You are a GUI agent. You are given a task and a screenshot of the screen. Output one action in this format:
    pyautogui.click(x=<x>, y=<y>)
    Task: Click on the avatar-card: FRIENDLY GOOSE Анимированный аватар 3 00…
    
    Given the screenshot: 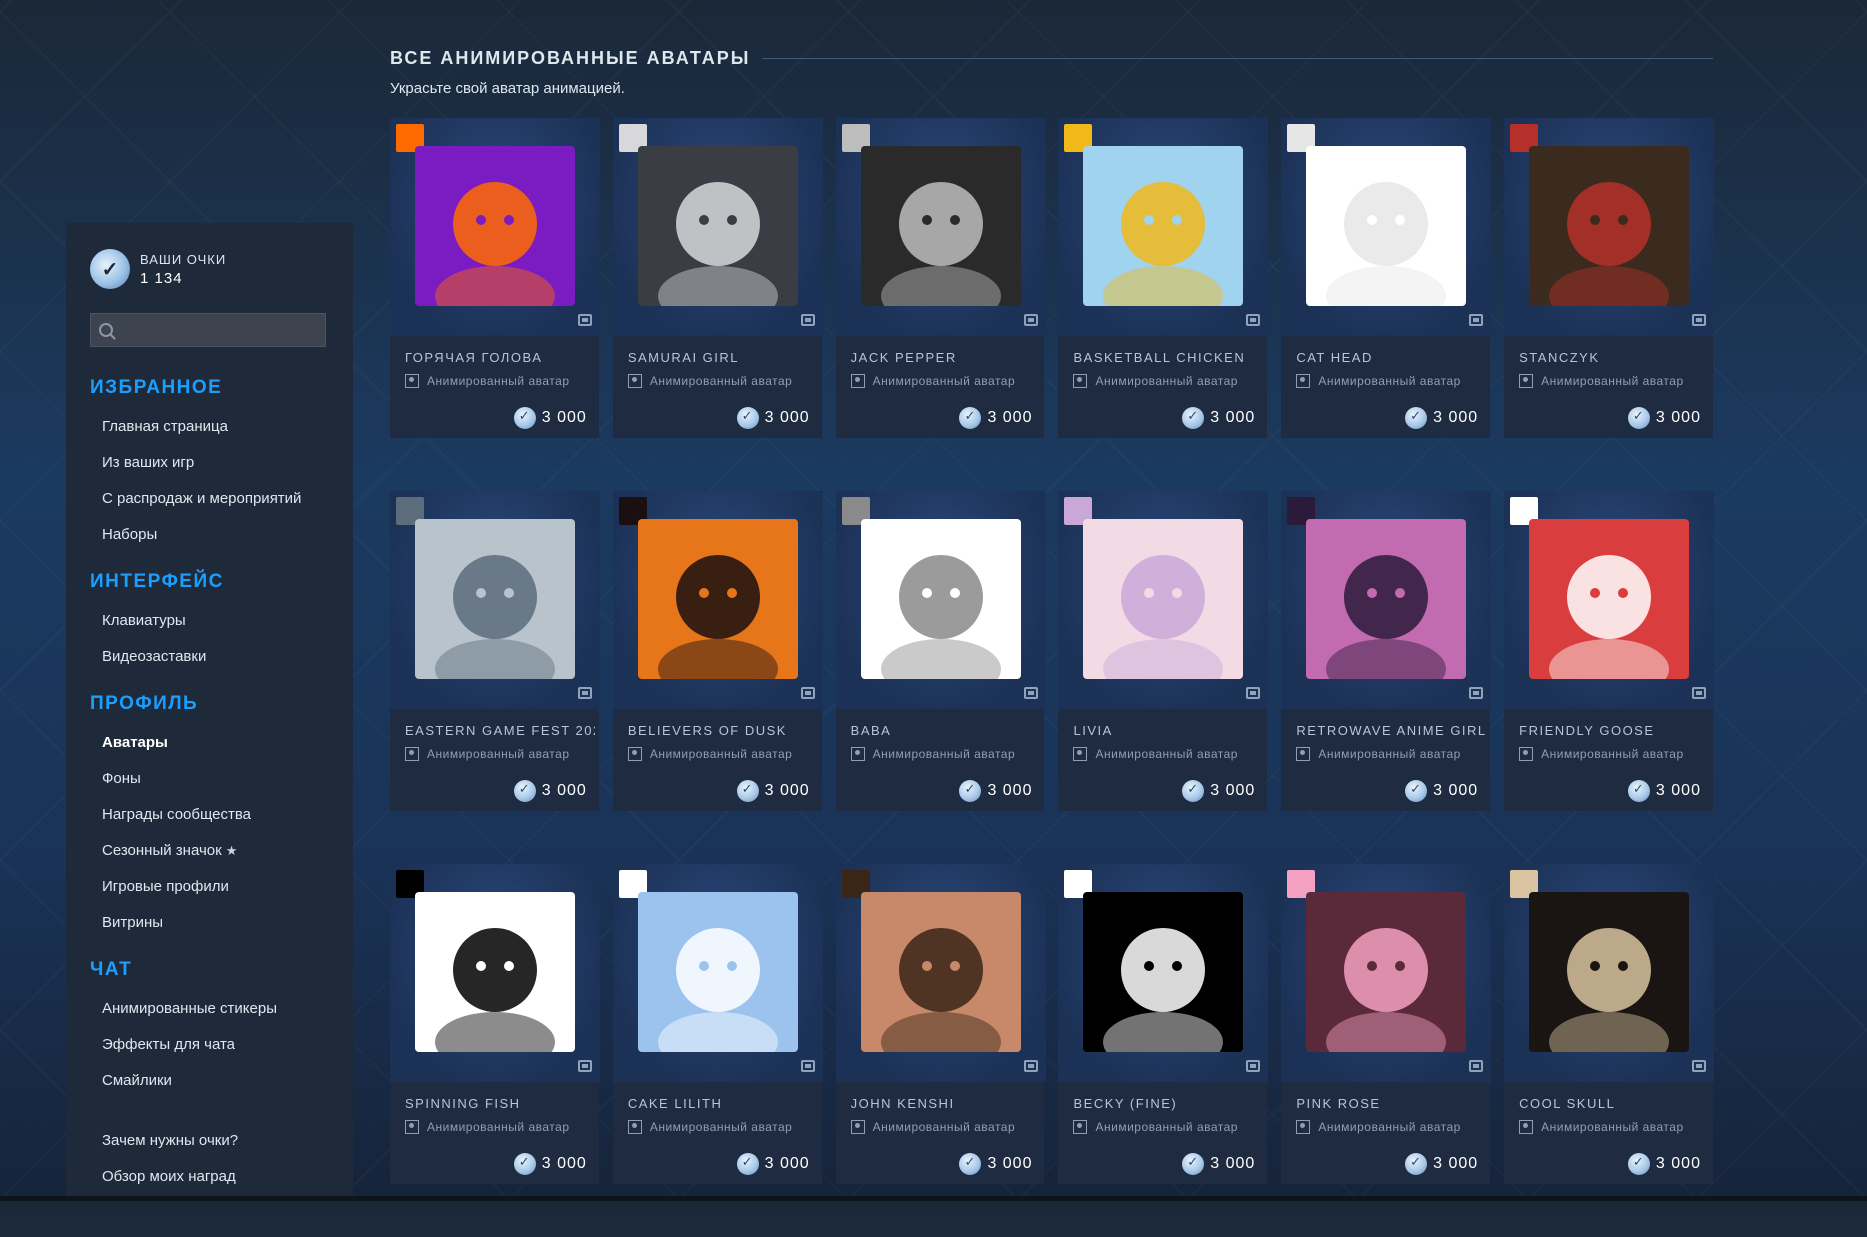 What is the action you would take?
    pyautogui.click(x=1609, y=651)
    